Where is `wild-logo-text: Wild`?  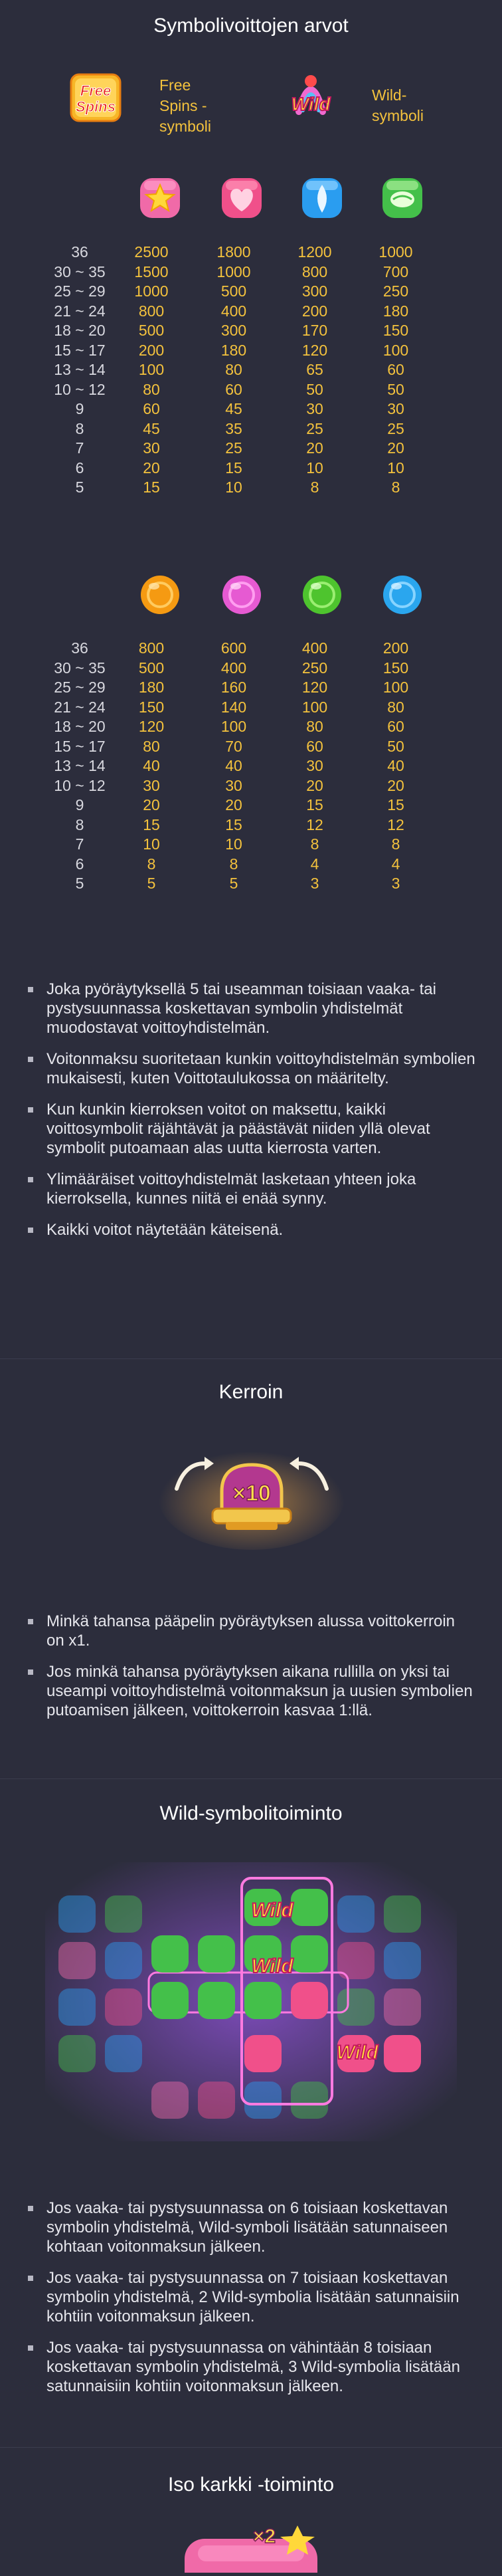 wild-logo-text: Wild is located at coordinates (312, 104).